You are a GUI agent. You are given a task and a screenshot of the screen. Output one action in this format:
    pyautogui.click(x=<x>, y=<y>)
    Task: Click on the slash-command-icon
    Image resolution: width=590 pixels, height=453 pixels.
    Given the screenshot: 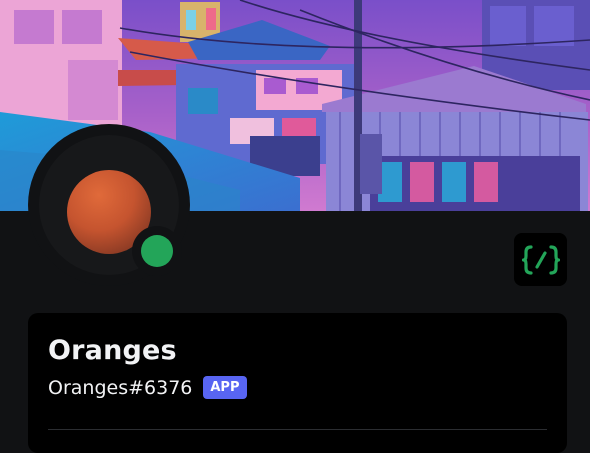 What is the action you would take?
    pyautogui.click(x=540, y=259)
    